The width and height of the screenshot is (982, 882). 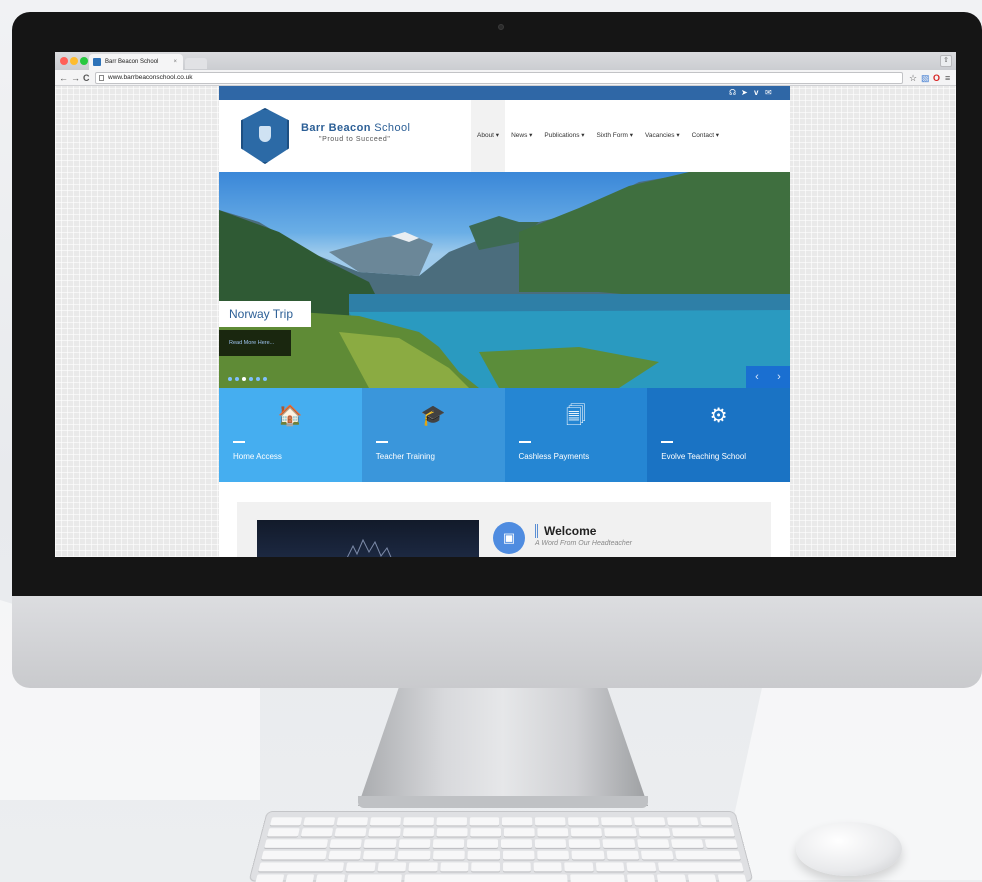 What do you see at coordinates (86, 78) in the screenshot?
I see `reload-button: C` at bounding box center [86, 78].